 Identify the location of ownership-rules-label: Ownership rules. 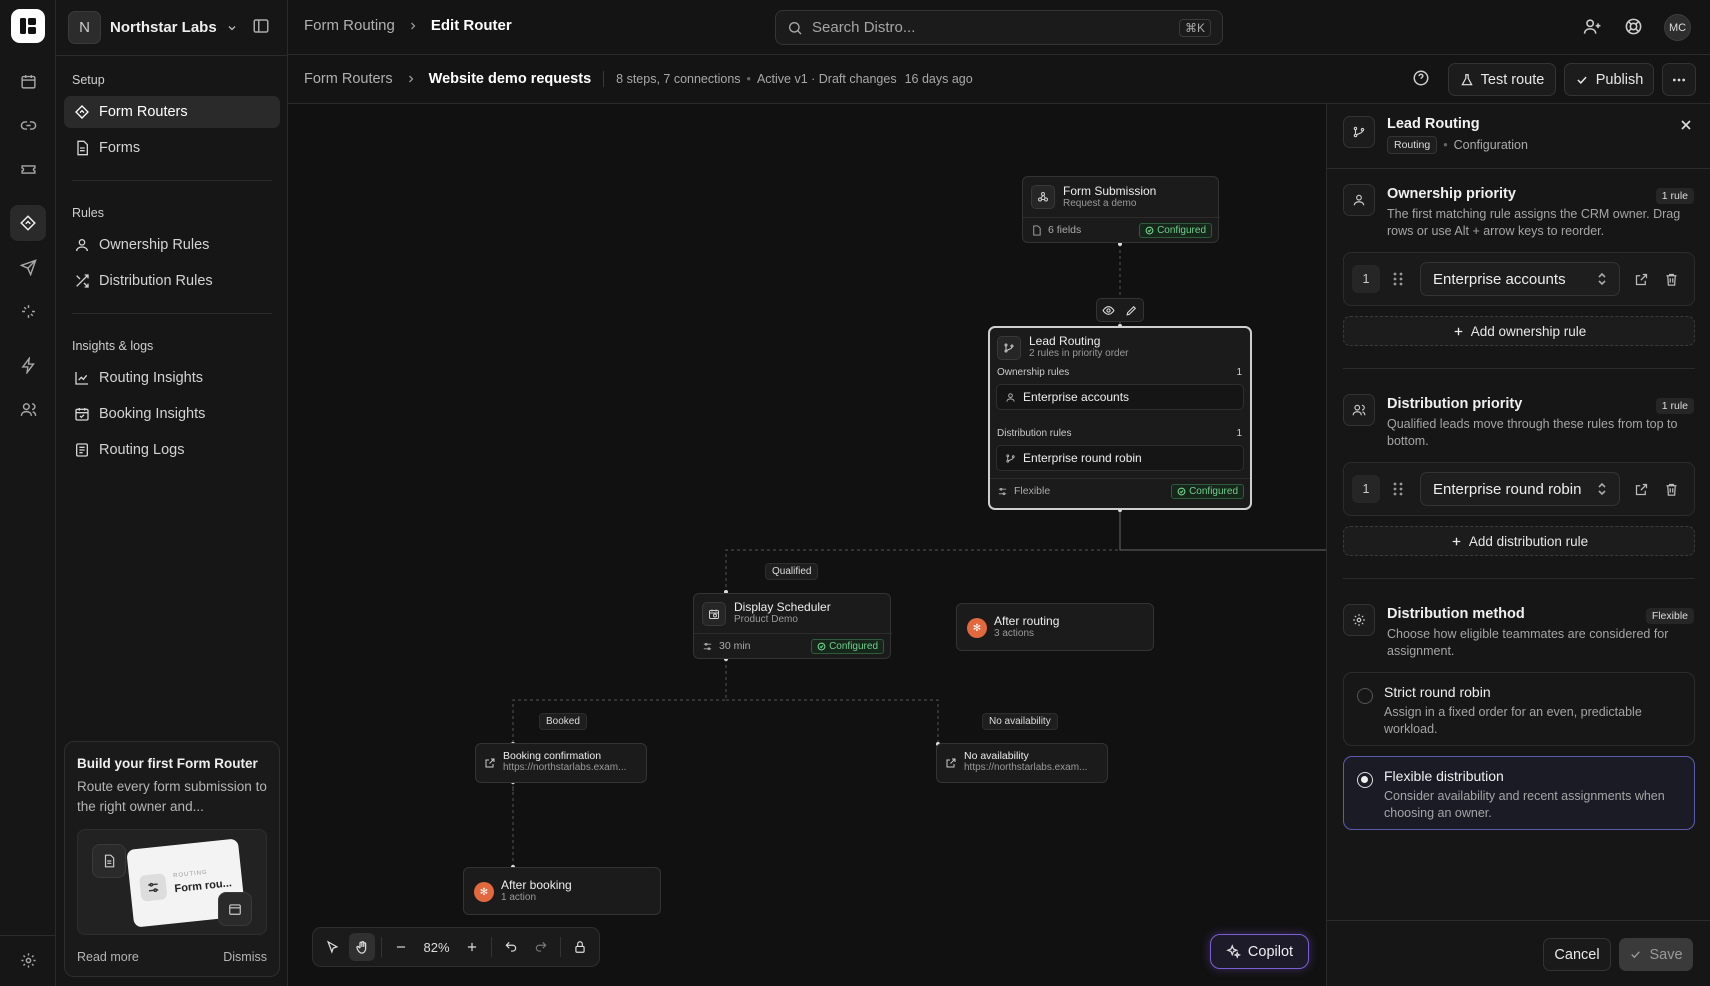
(1033, 372).